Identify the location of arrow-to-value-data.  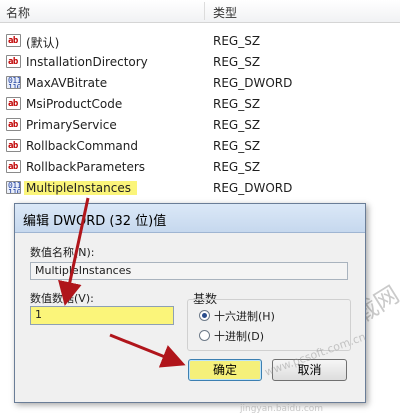
(74, 251).